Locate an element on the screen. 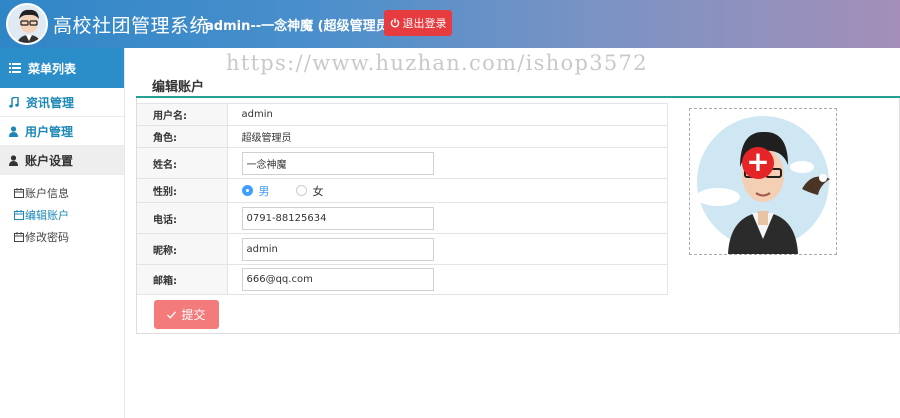 The width and height of the screenshot is (900, 418). role-label: 角色: is located at coordinates (182, 136).